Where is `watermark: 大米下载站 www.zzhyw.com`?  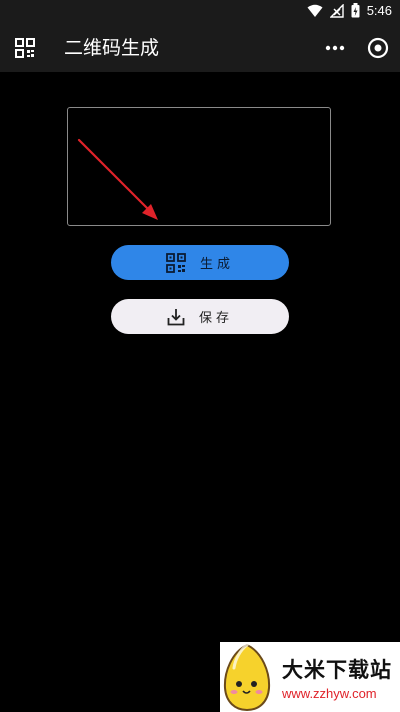 watermark: 大米下载站 www.zzhyw.com is located at coordinates (310, 677).